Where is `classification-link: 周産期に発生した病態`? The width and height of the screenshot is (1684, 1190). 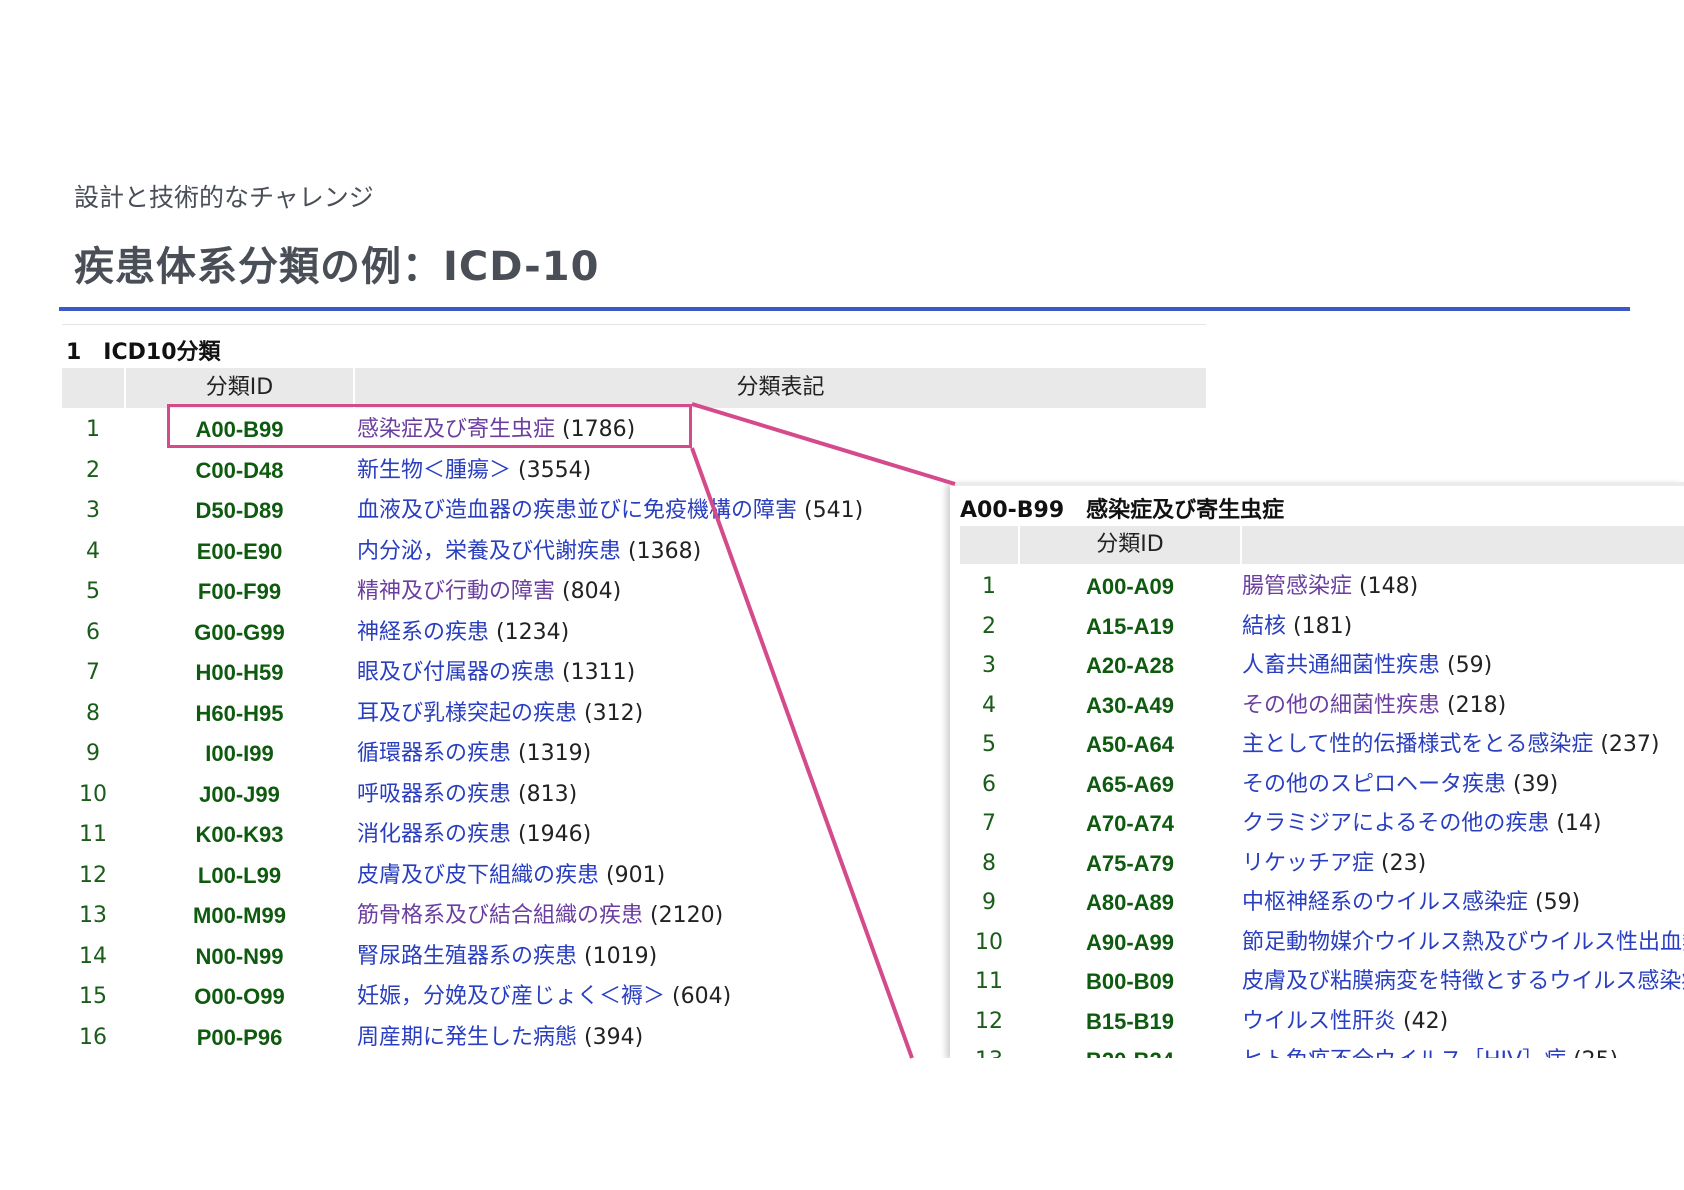 classification-link: 周産期に発生した病態 is located at coordinates (467, 1037).